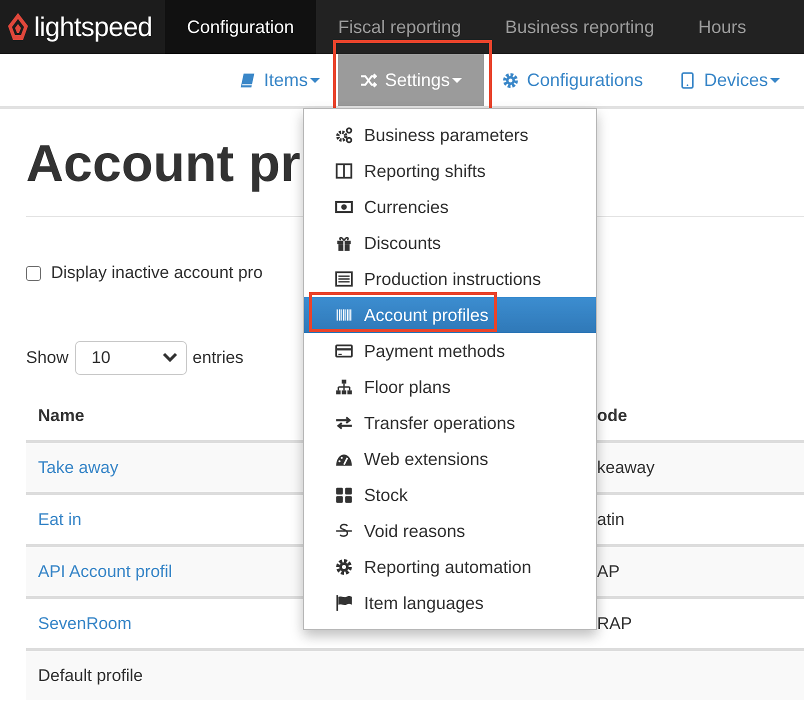 The image size is (804, 708). Describe the element at coordinates (344, 351) in the screenshot. I see `credit-card-icon` at that location.